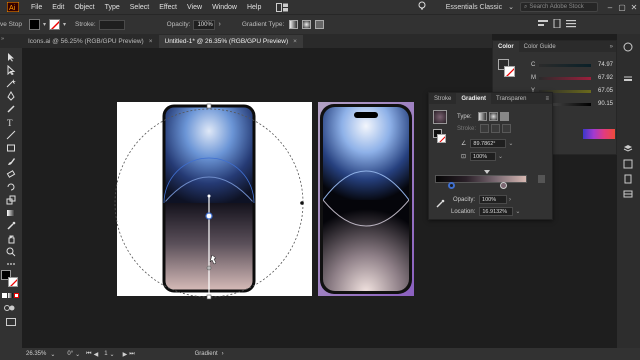 The height and width of the screenshot is (360, 640). What do you see at coordinates (96, 354) in the screenshot?
I see `prev-artboard-icon: ◀` at bounding box center [96, 354].